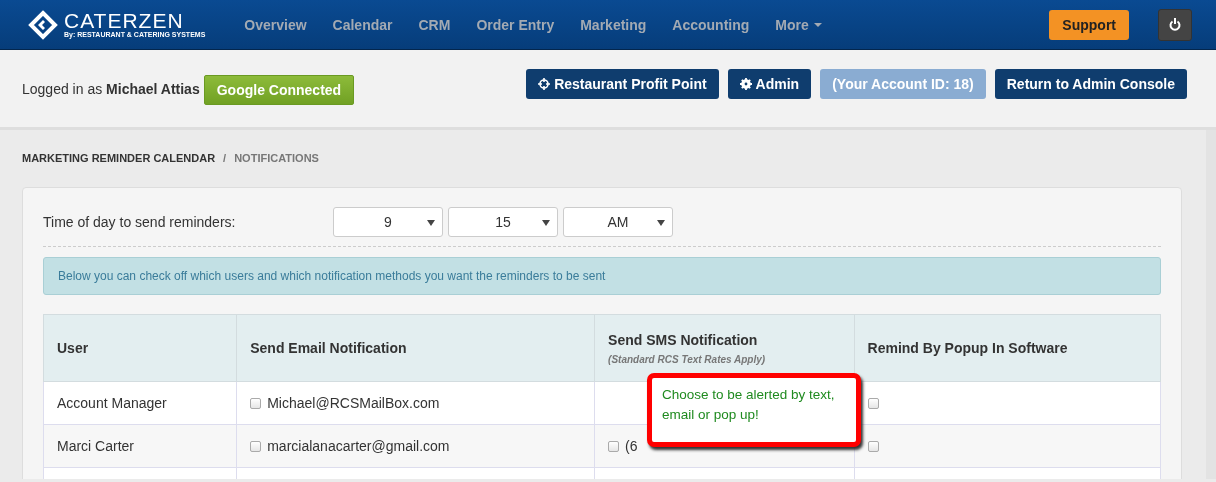 The image size is (1216, 482). What do you see at coordinates (95, 446) in the screenshot?
I see `user-name: Marci Carter` at bounding box center [95, 446].